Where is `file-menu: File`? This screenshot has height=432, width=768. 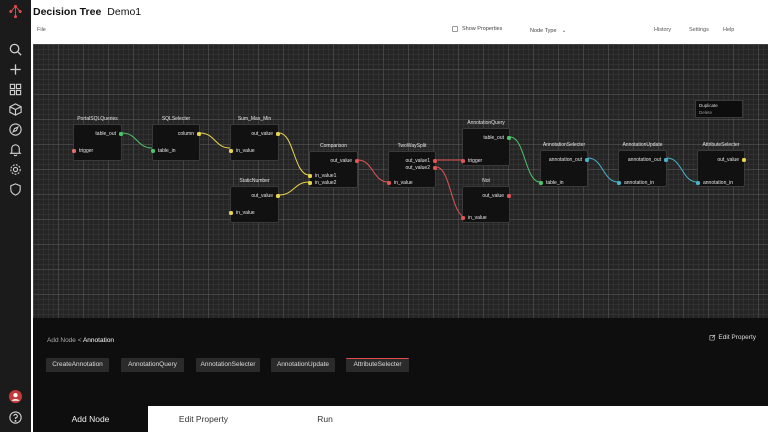 file-menu: File is located at coordinates (41, 30).